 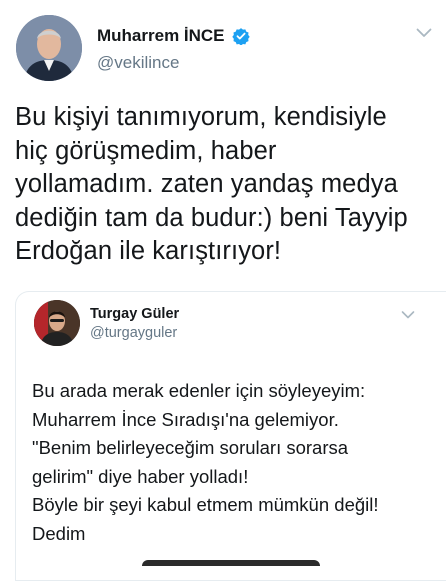 I want to click on tweet-text-line: yollamadım. zaten yandaş medya, so click(x=206, y=184).